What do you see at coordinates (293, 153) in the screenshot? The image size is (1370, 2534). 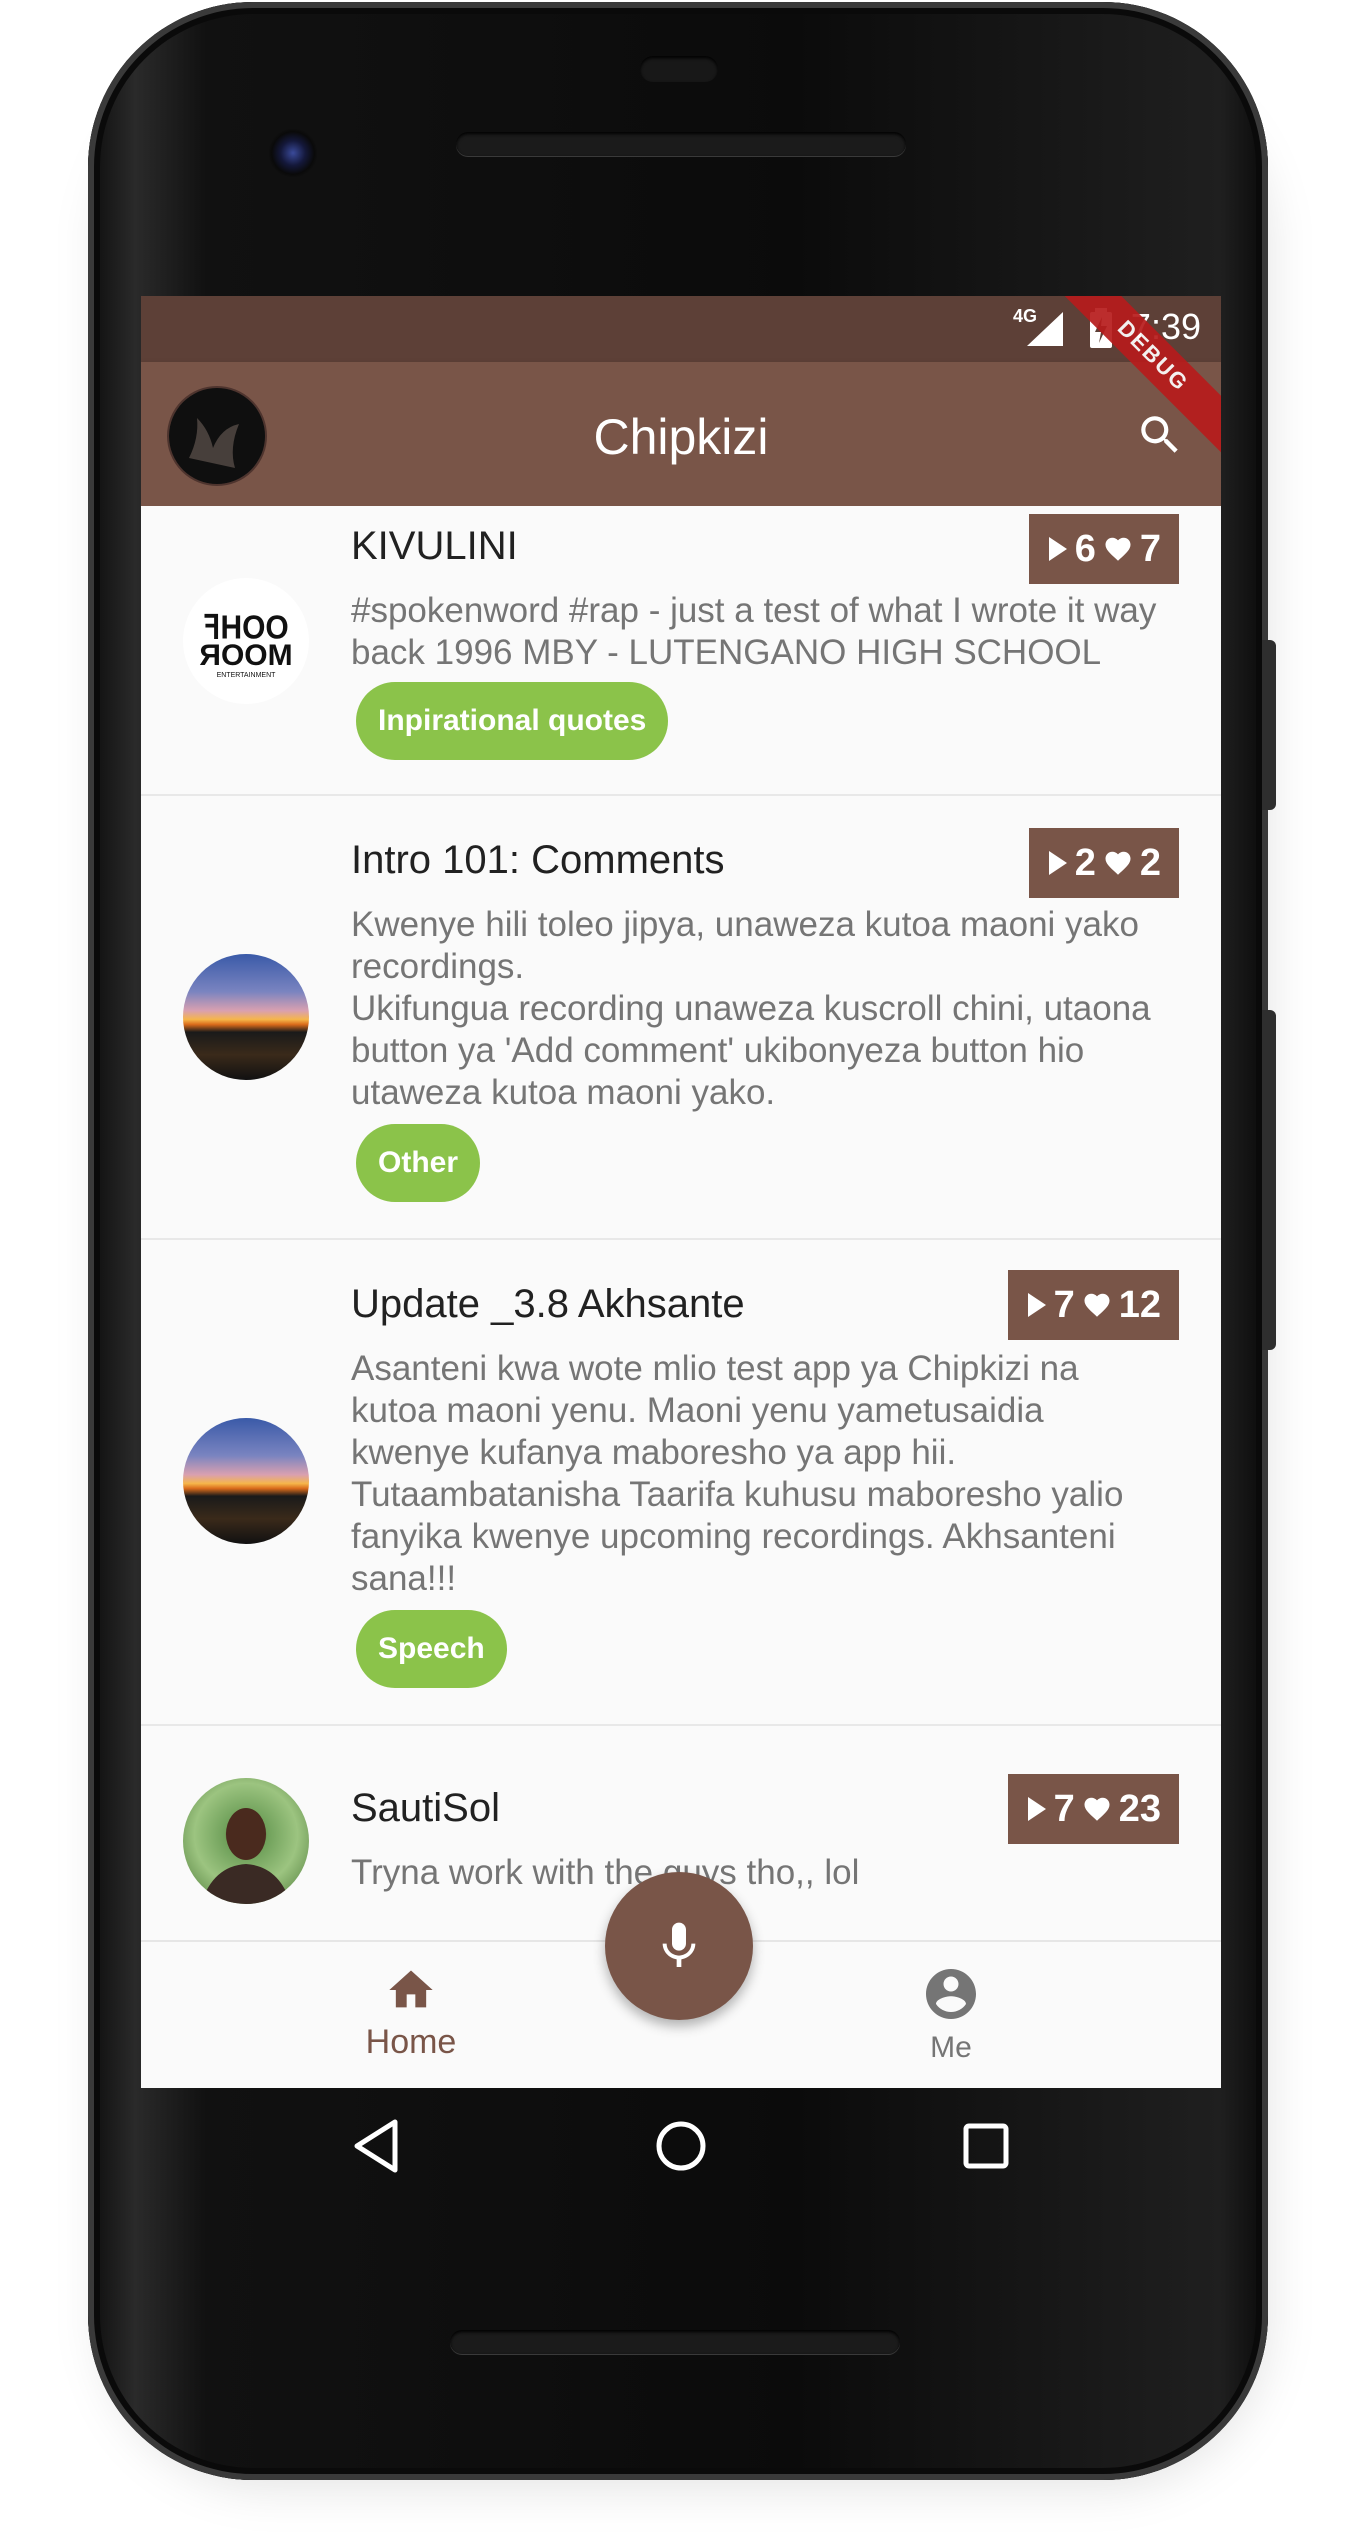 I see `front-camera-icon` at bounding box center [293, 153].